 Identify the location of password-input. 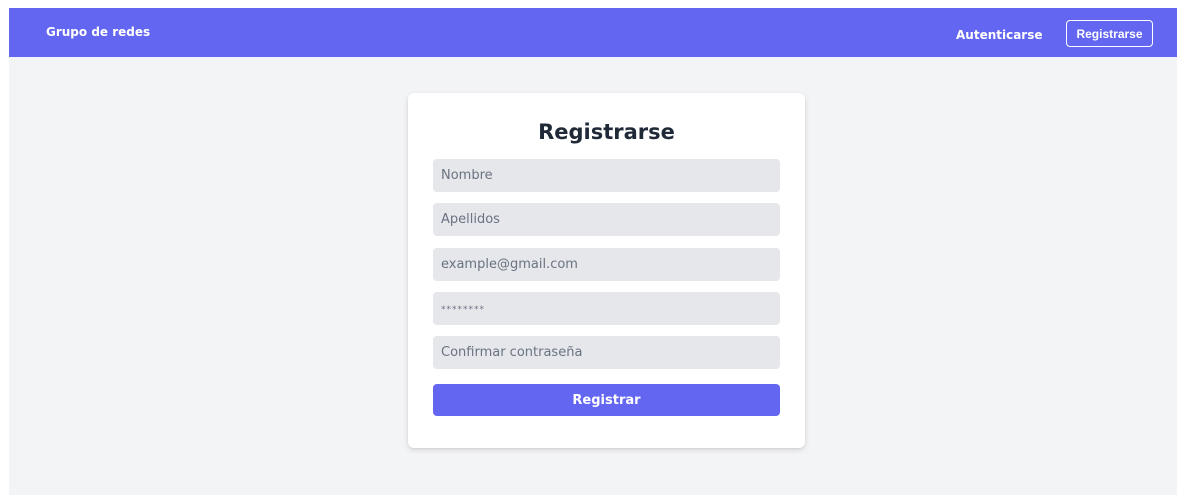
(606, 308).